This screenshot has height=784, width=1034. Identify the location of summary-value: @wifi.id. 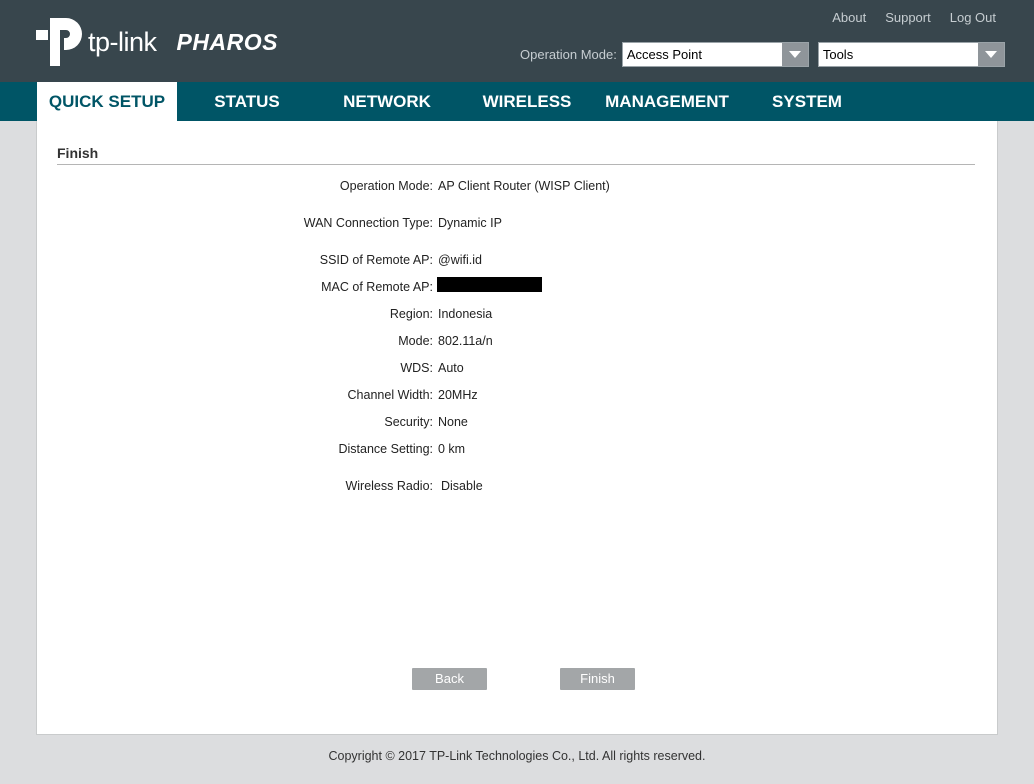
(460, 260).